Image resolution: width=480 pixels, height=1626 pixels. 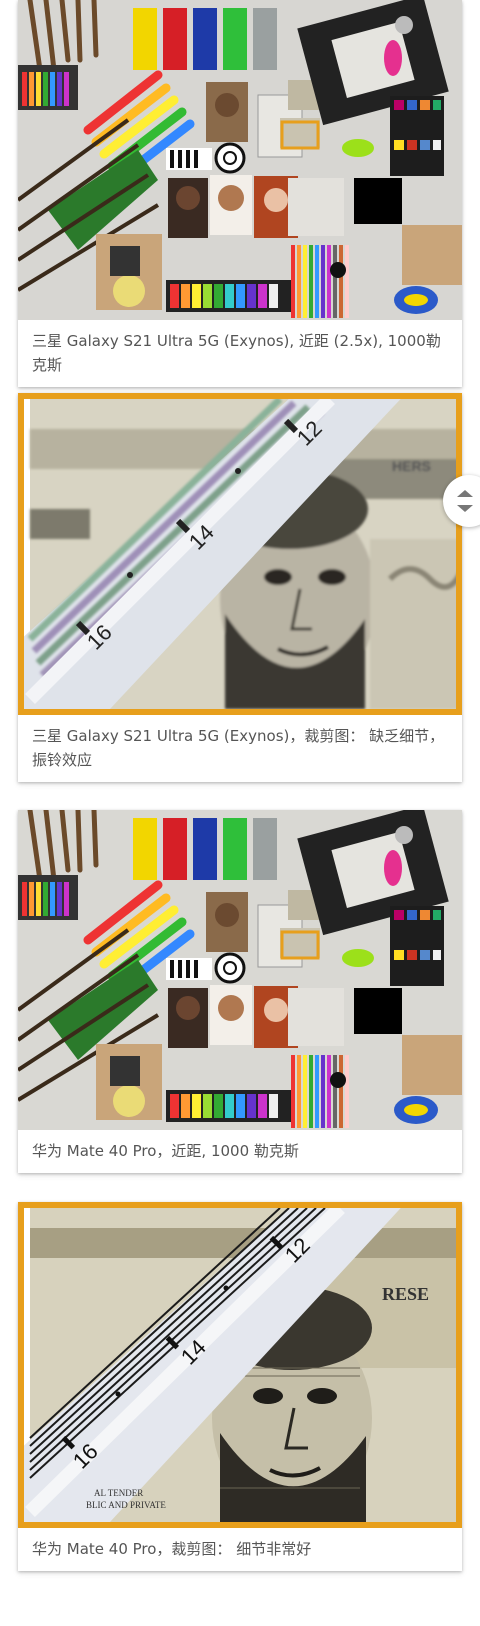 I want to click on photo-caption: 华为 Mate 40 Pro，近距, 1000 勒克斯, so click(x=165, y=1151).